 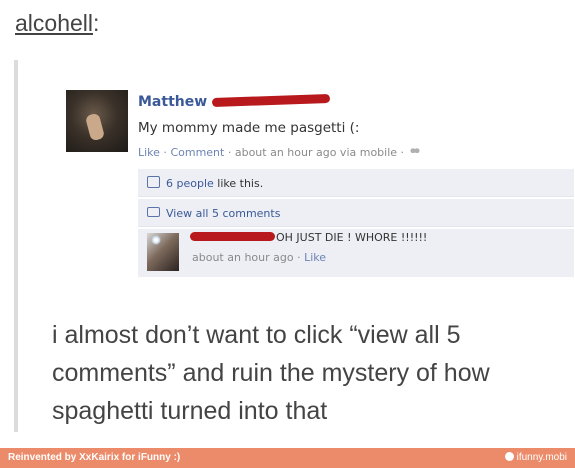 I want to click on footer-site: ifunny.mobi, so click(x=535, y=457).